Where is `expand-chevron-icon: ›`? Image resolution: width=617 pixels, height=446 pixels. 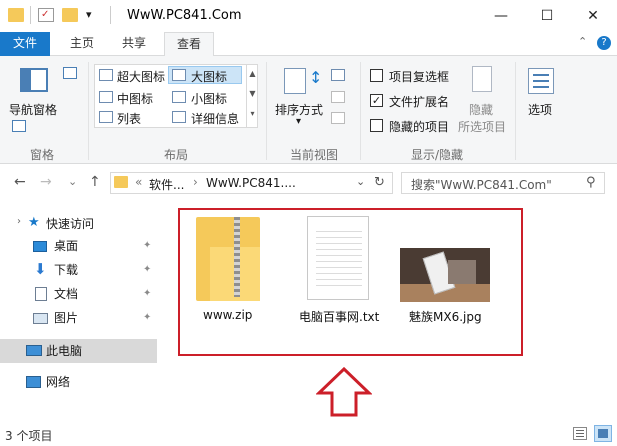
expand-chevron-icon: › is located at coordinates (19, 221).